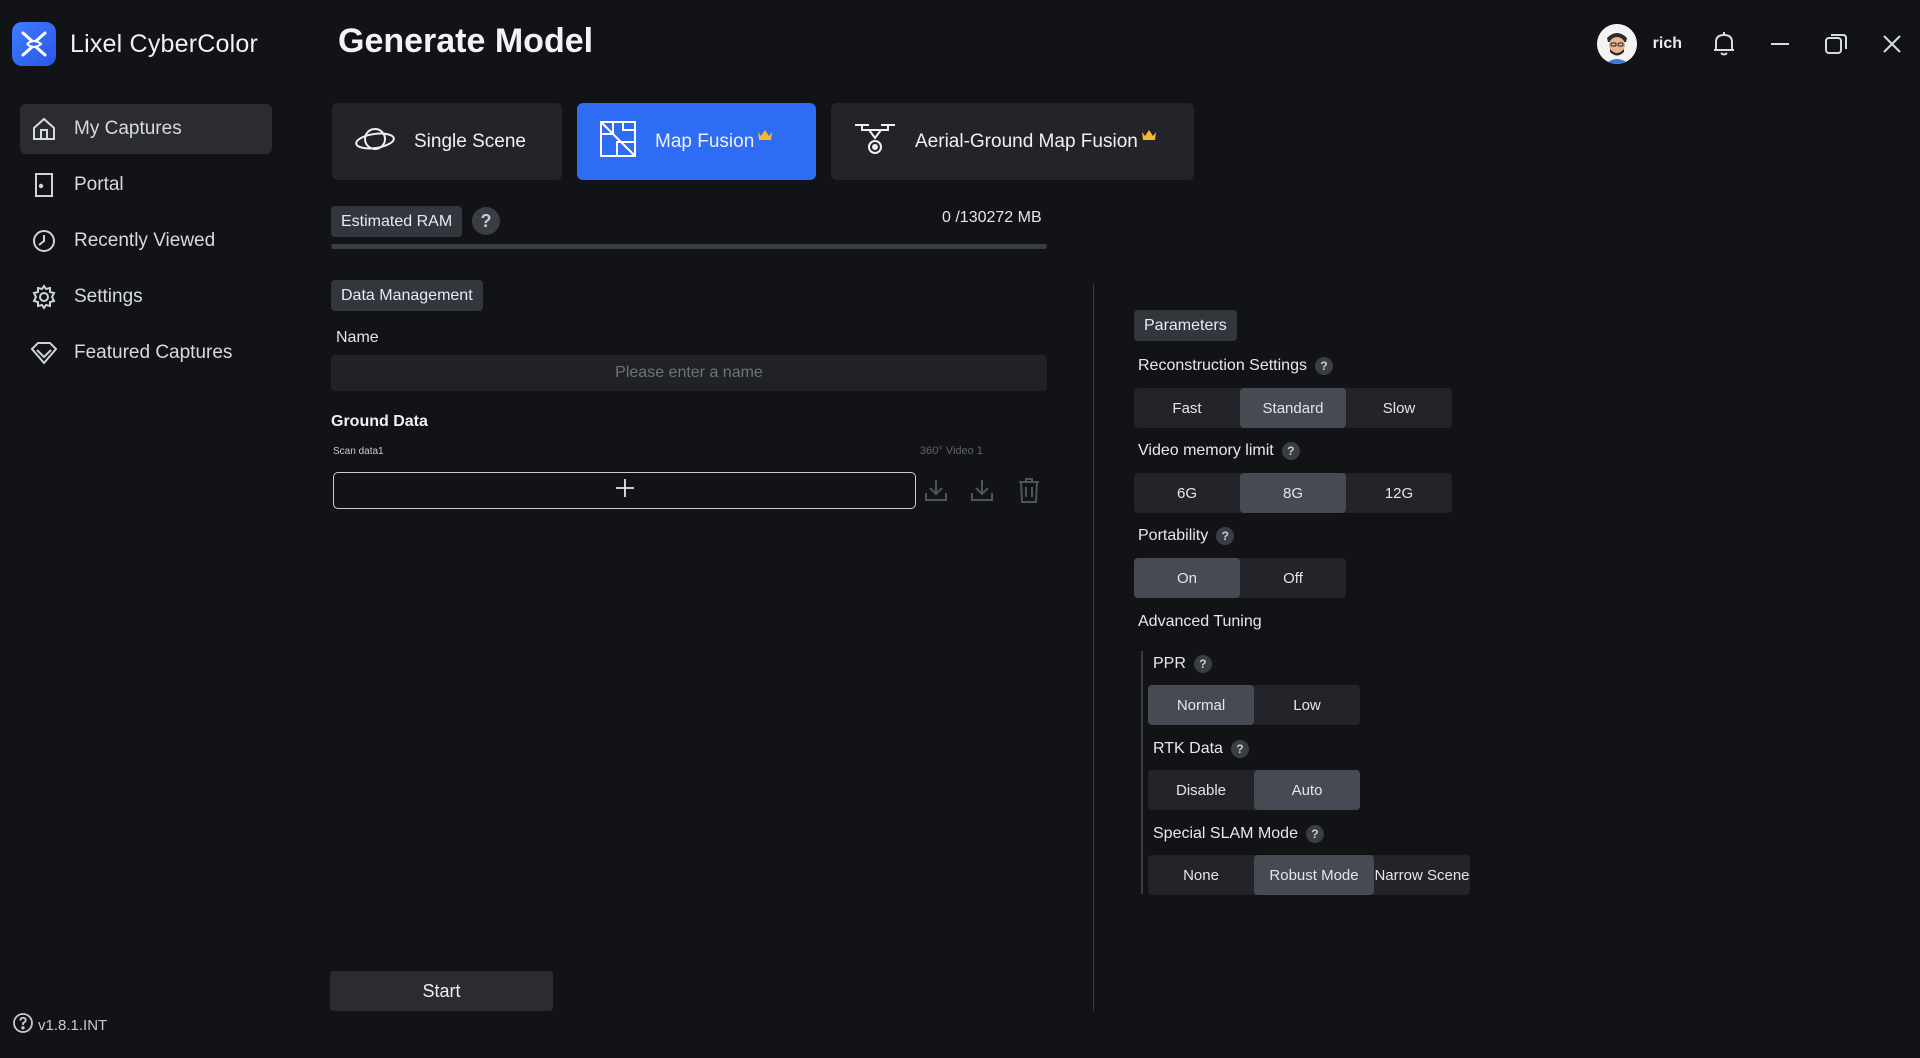  I want to click on add-data-button, so click(624, 490).